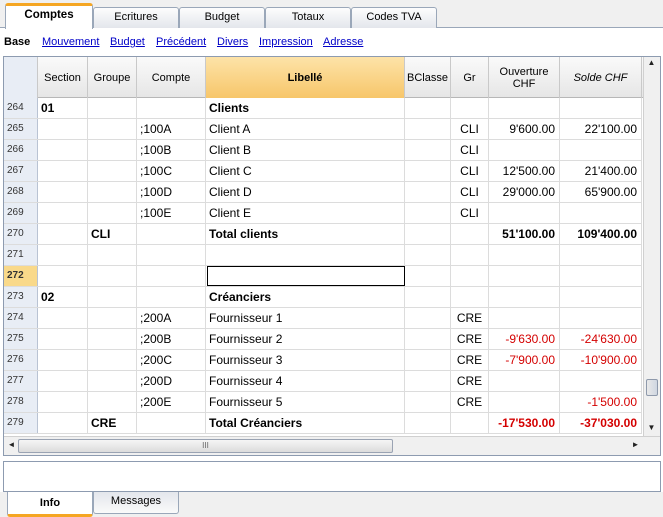 This screenshot has width=663, height=517. Describe the element at coordinates (305, 297) in the screenshot. I see `cell-libelle: Créanciers` at that location.